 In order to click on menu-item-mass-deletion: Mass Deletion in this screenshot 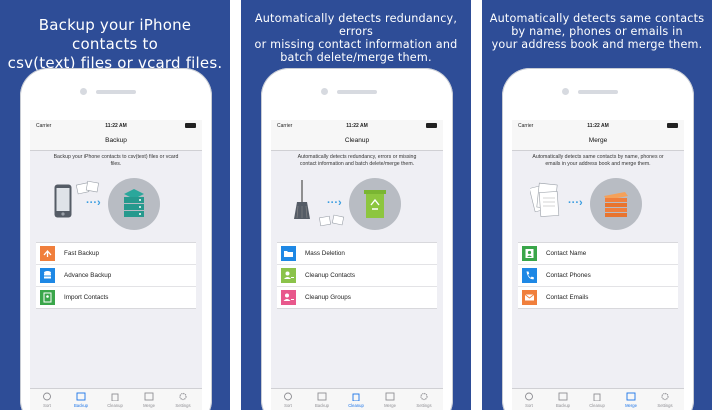, I will do `click(357, 254)`.